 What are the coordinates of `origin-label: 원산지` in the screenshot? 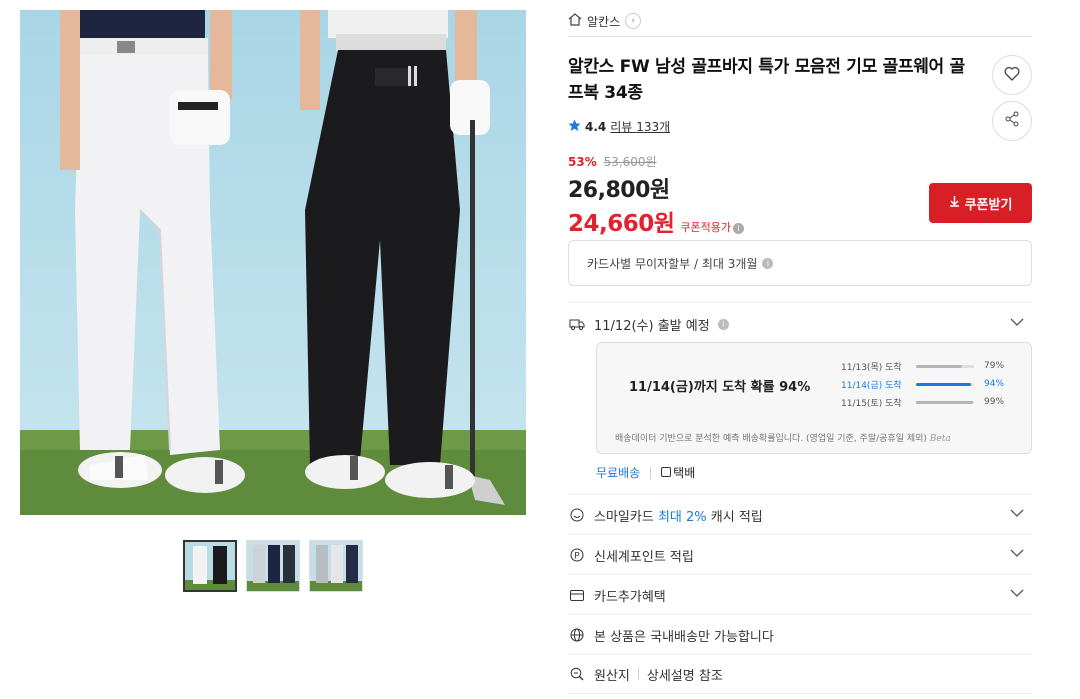 It's located at (612, 676).